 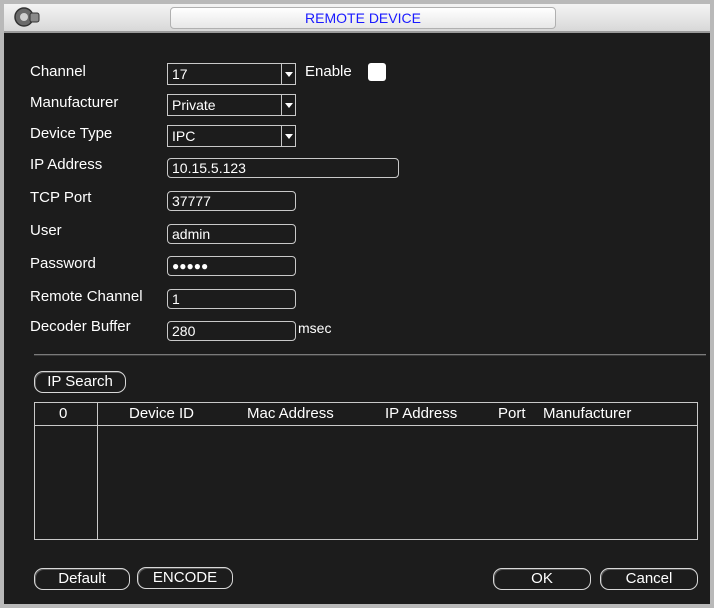 What do you see at coordinates (86, 296) in the screenshot?
I see `remote-channel-label: Remote Channel` at bounding box center [86, 296].